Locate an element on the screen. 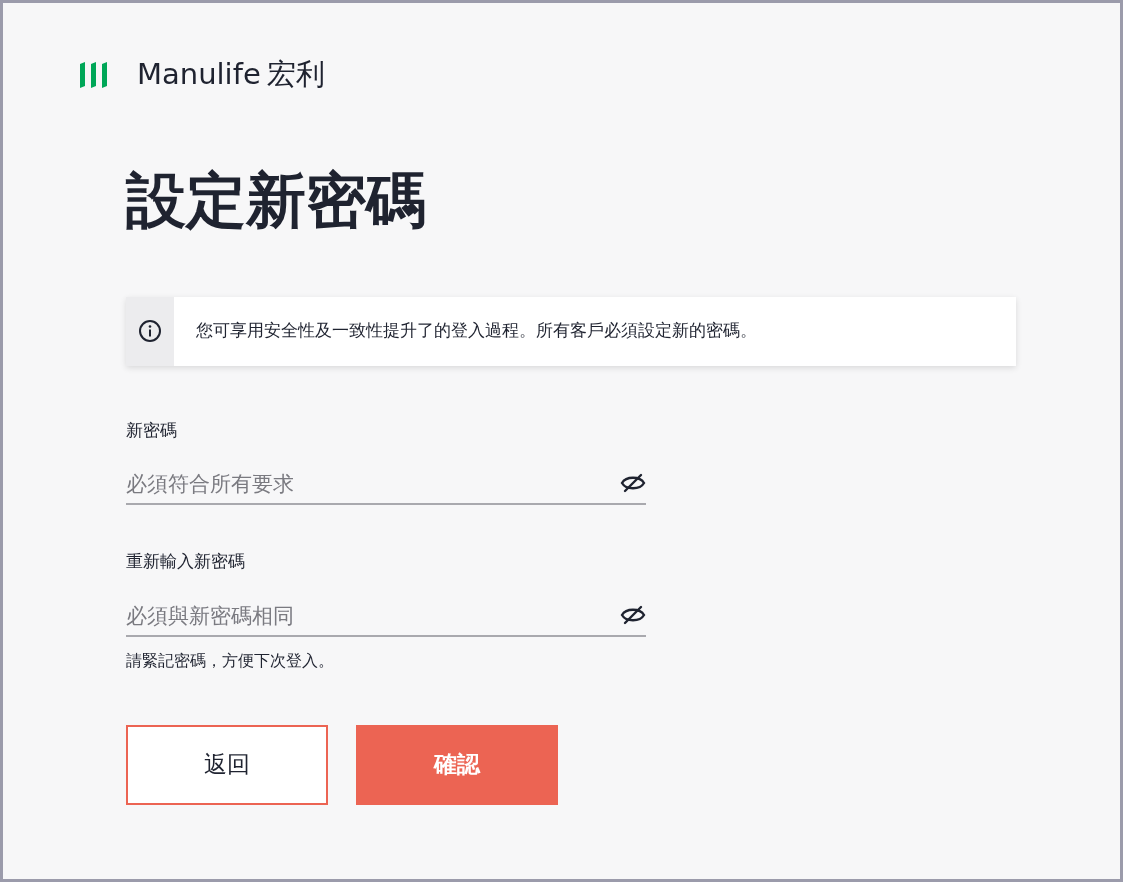 Image resolution: width=1123 pixels, height=882 pixels. page-title: 設定新密碼 is located at coordinates (276, 200).